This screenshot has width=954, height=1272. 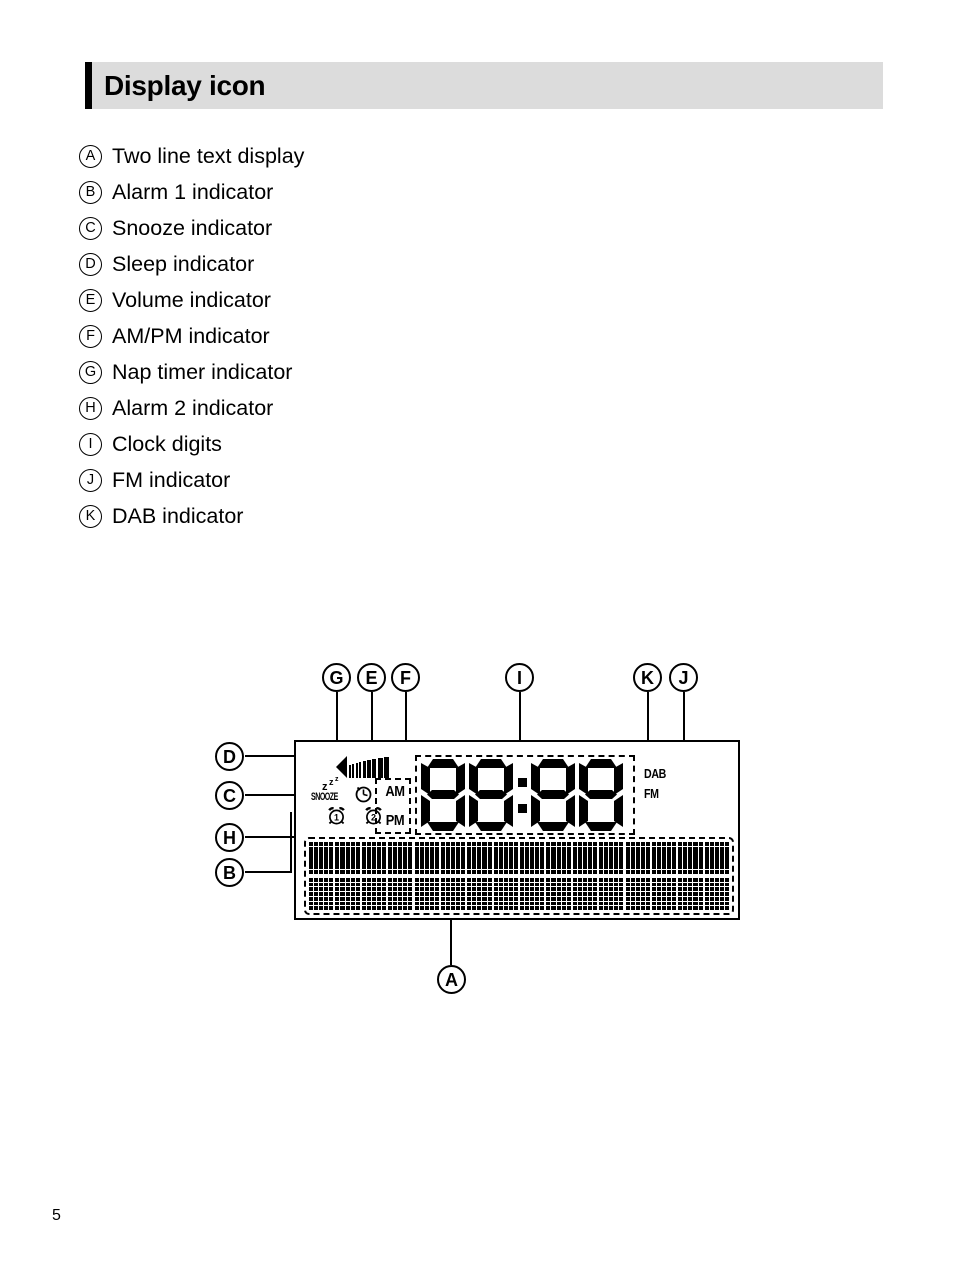 What do you see at coordinates (683, 677) in the screenshot?
I see `callout-j: J` at bounding box center [683, 677].